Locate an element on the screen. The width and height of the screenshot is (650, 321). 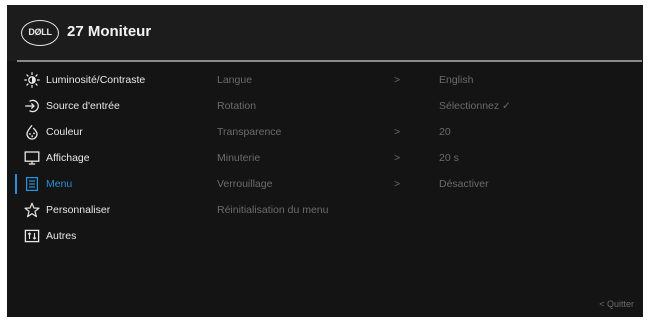
sidebar-item-label: Menu is located at coordinates (59, 184).